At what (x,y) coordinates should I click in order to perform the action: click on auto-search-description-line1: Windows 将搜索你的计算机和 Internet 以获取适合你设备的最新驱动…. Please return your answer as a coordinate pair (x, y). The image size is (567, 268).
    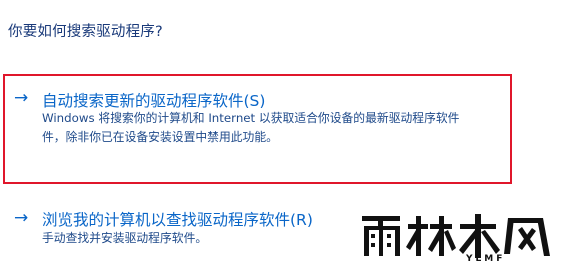
    Looking at the image, I should click on (251, 118).